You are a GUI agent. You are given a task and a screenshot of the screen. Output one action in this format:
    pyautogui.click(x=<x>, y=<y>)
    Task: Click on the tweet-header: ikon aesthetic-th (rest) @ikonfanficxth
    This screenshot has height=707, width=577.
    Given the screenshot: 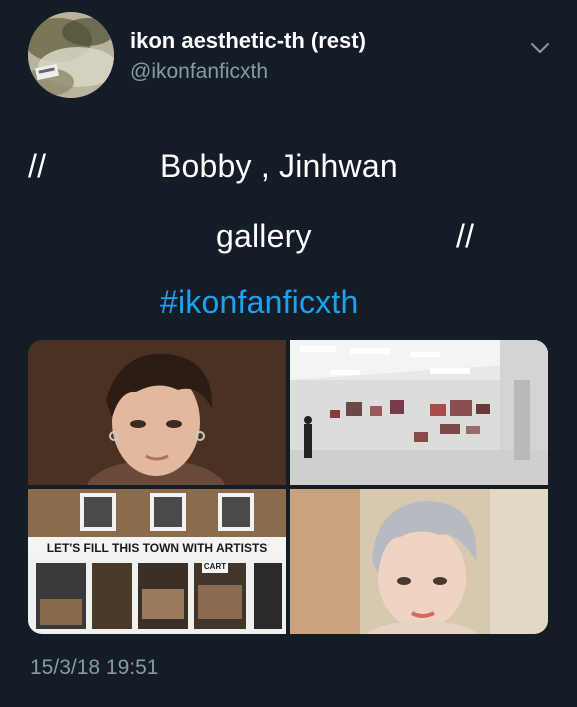 What is the action you would take?
    pyautogui.click(x=290, y=57)
    